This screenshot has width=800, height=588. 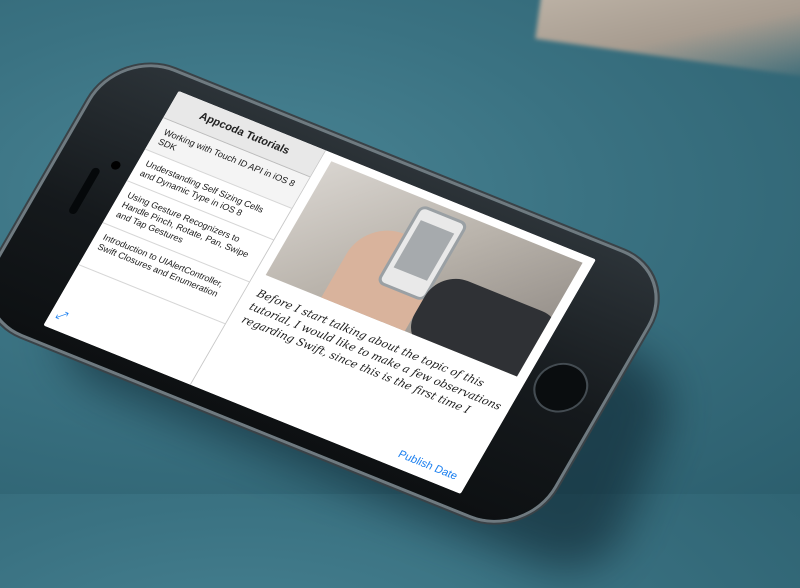 I want to click on front-camera, so click(x=116, y=165).